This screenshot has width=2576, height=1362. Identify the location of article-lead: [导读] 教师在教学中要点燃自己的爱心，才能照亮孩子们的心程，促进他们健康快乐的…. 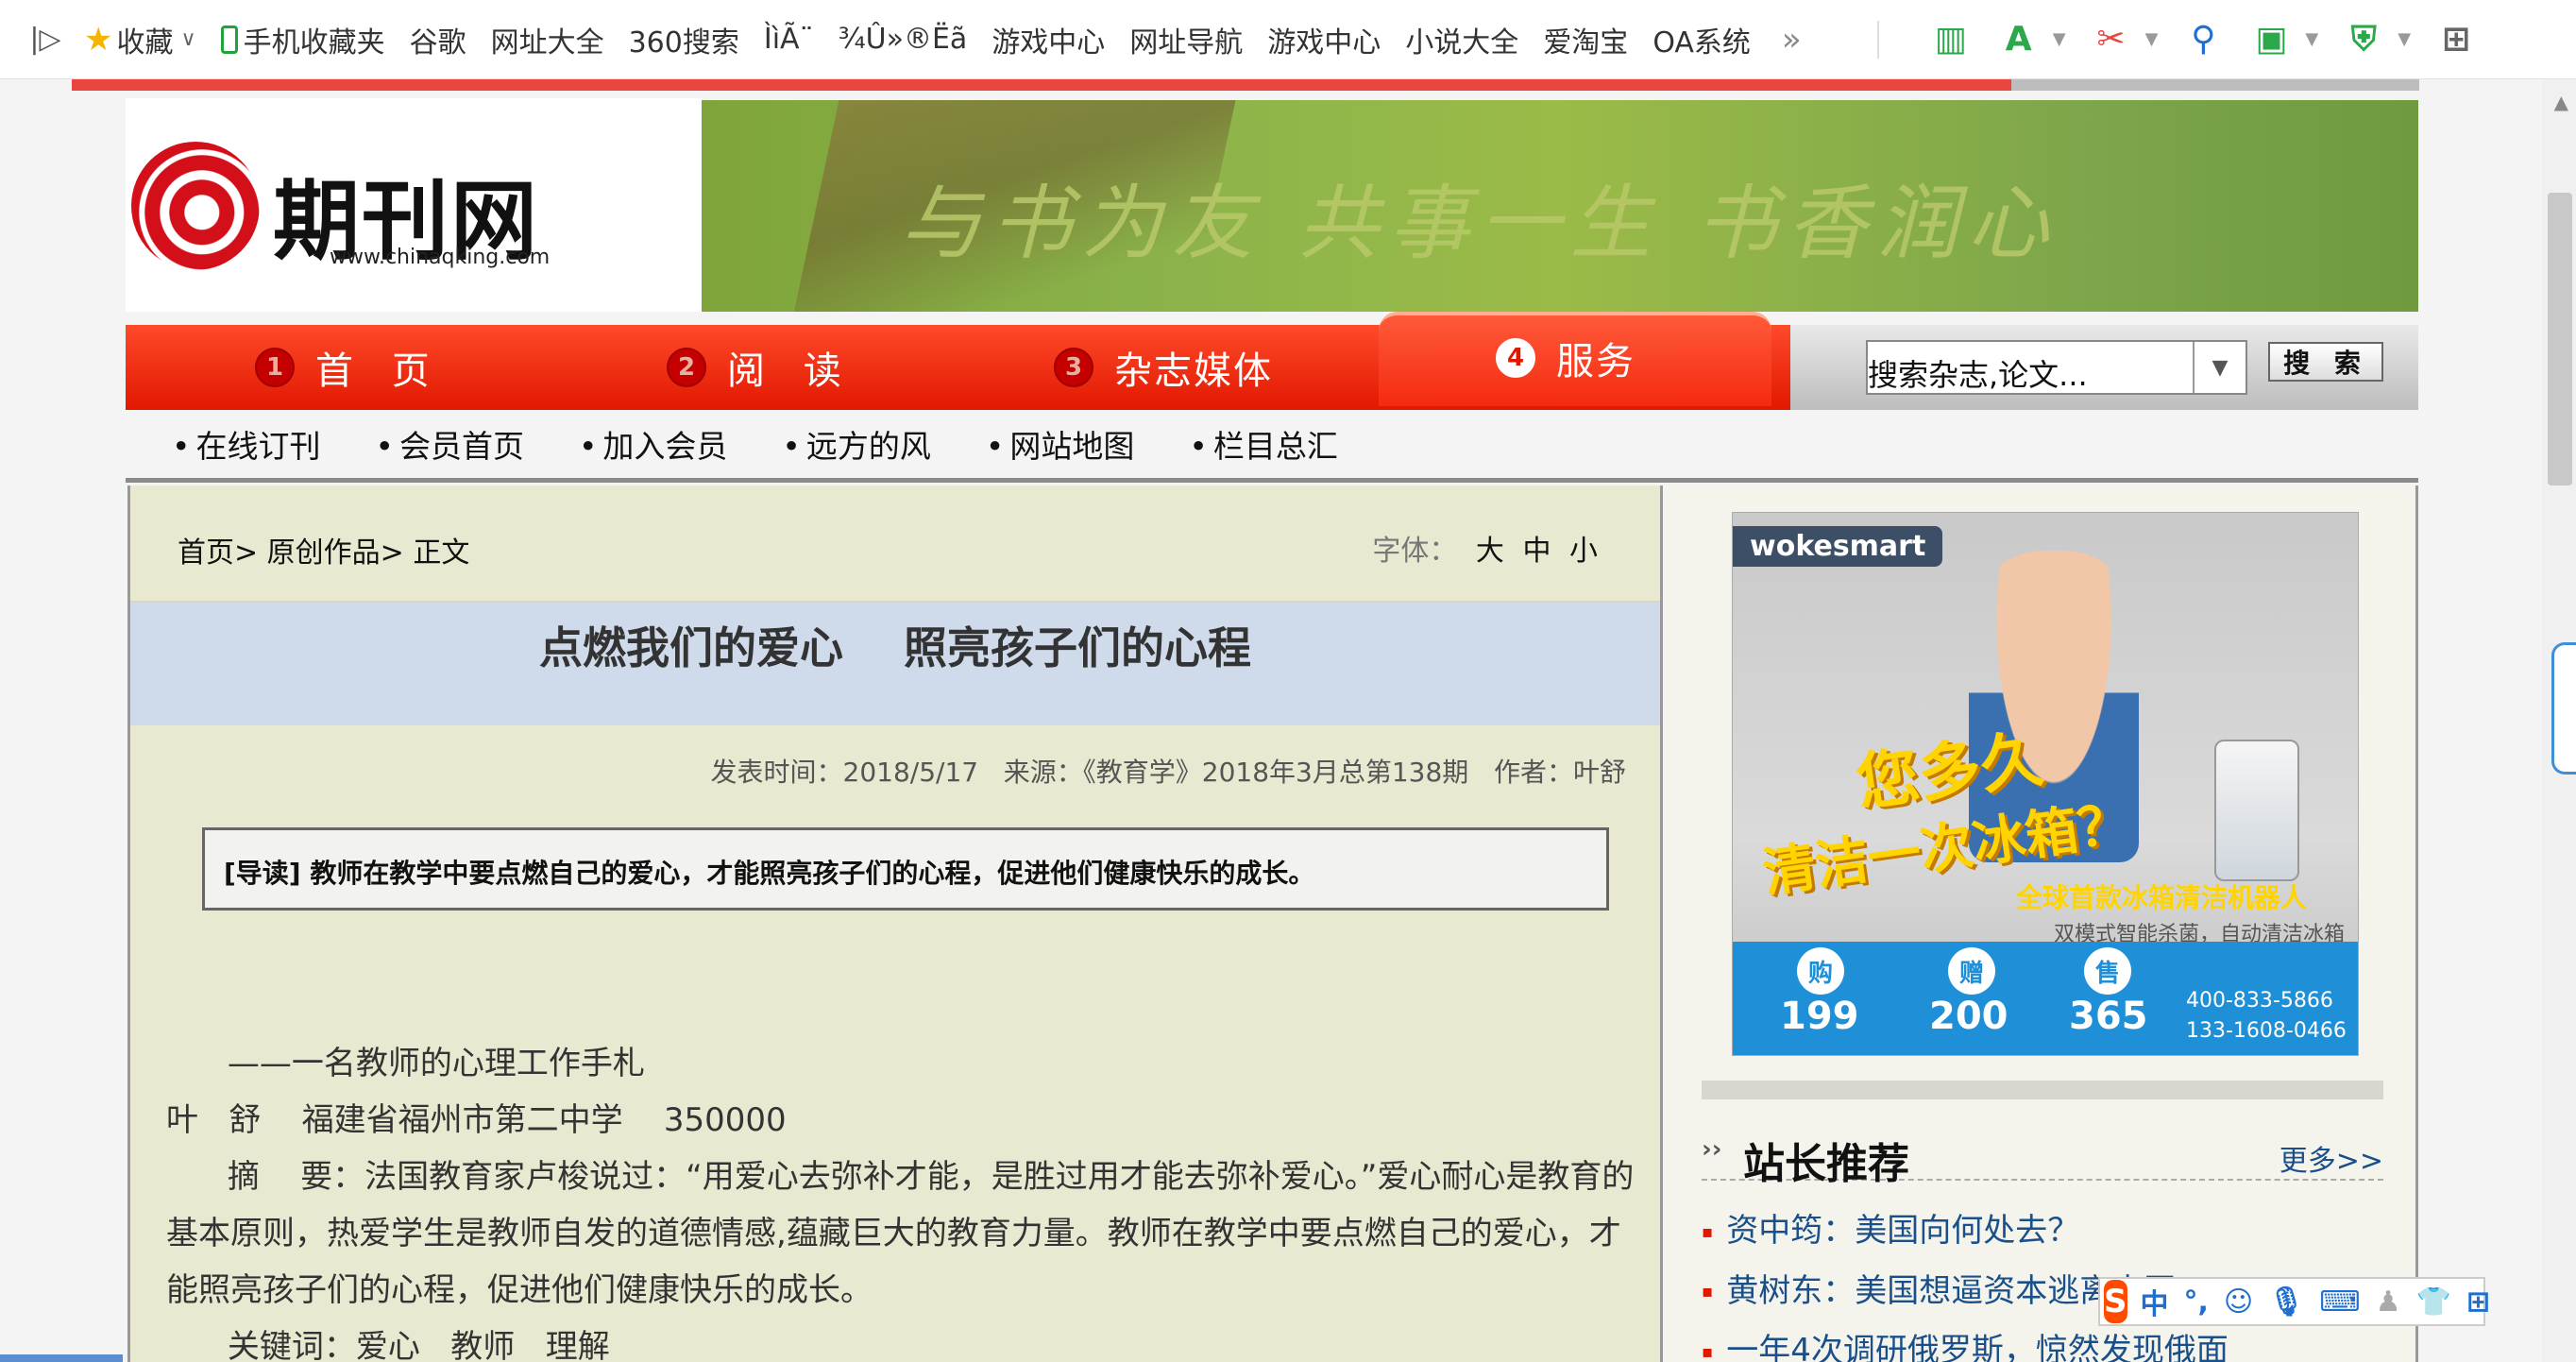
(905, 869).